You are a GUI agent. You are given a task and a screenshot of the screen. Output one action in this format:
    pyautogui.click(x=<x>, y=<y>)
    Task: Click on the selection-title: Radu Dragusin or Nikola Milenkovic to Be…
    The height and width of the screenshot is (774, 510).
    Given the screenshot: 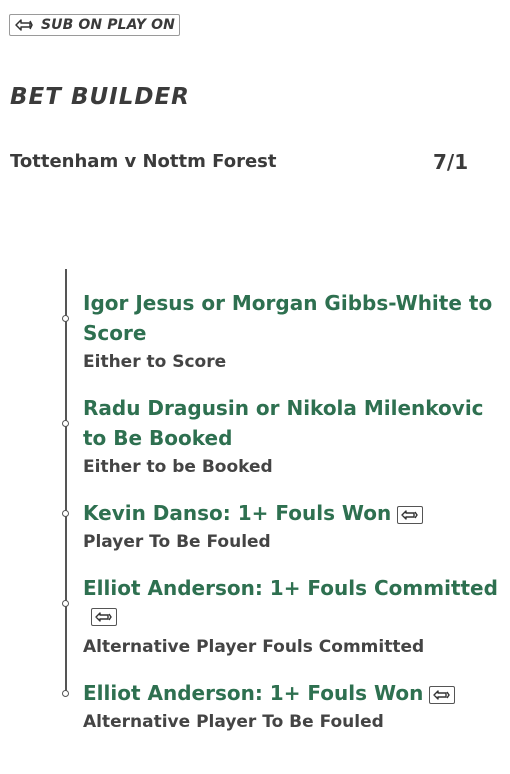 What is the action you would take?
    pyautogui.click(x=283, y=423)
    